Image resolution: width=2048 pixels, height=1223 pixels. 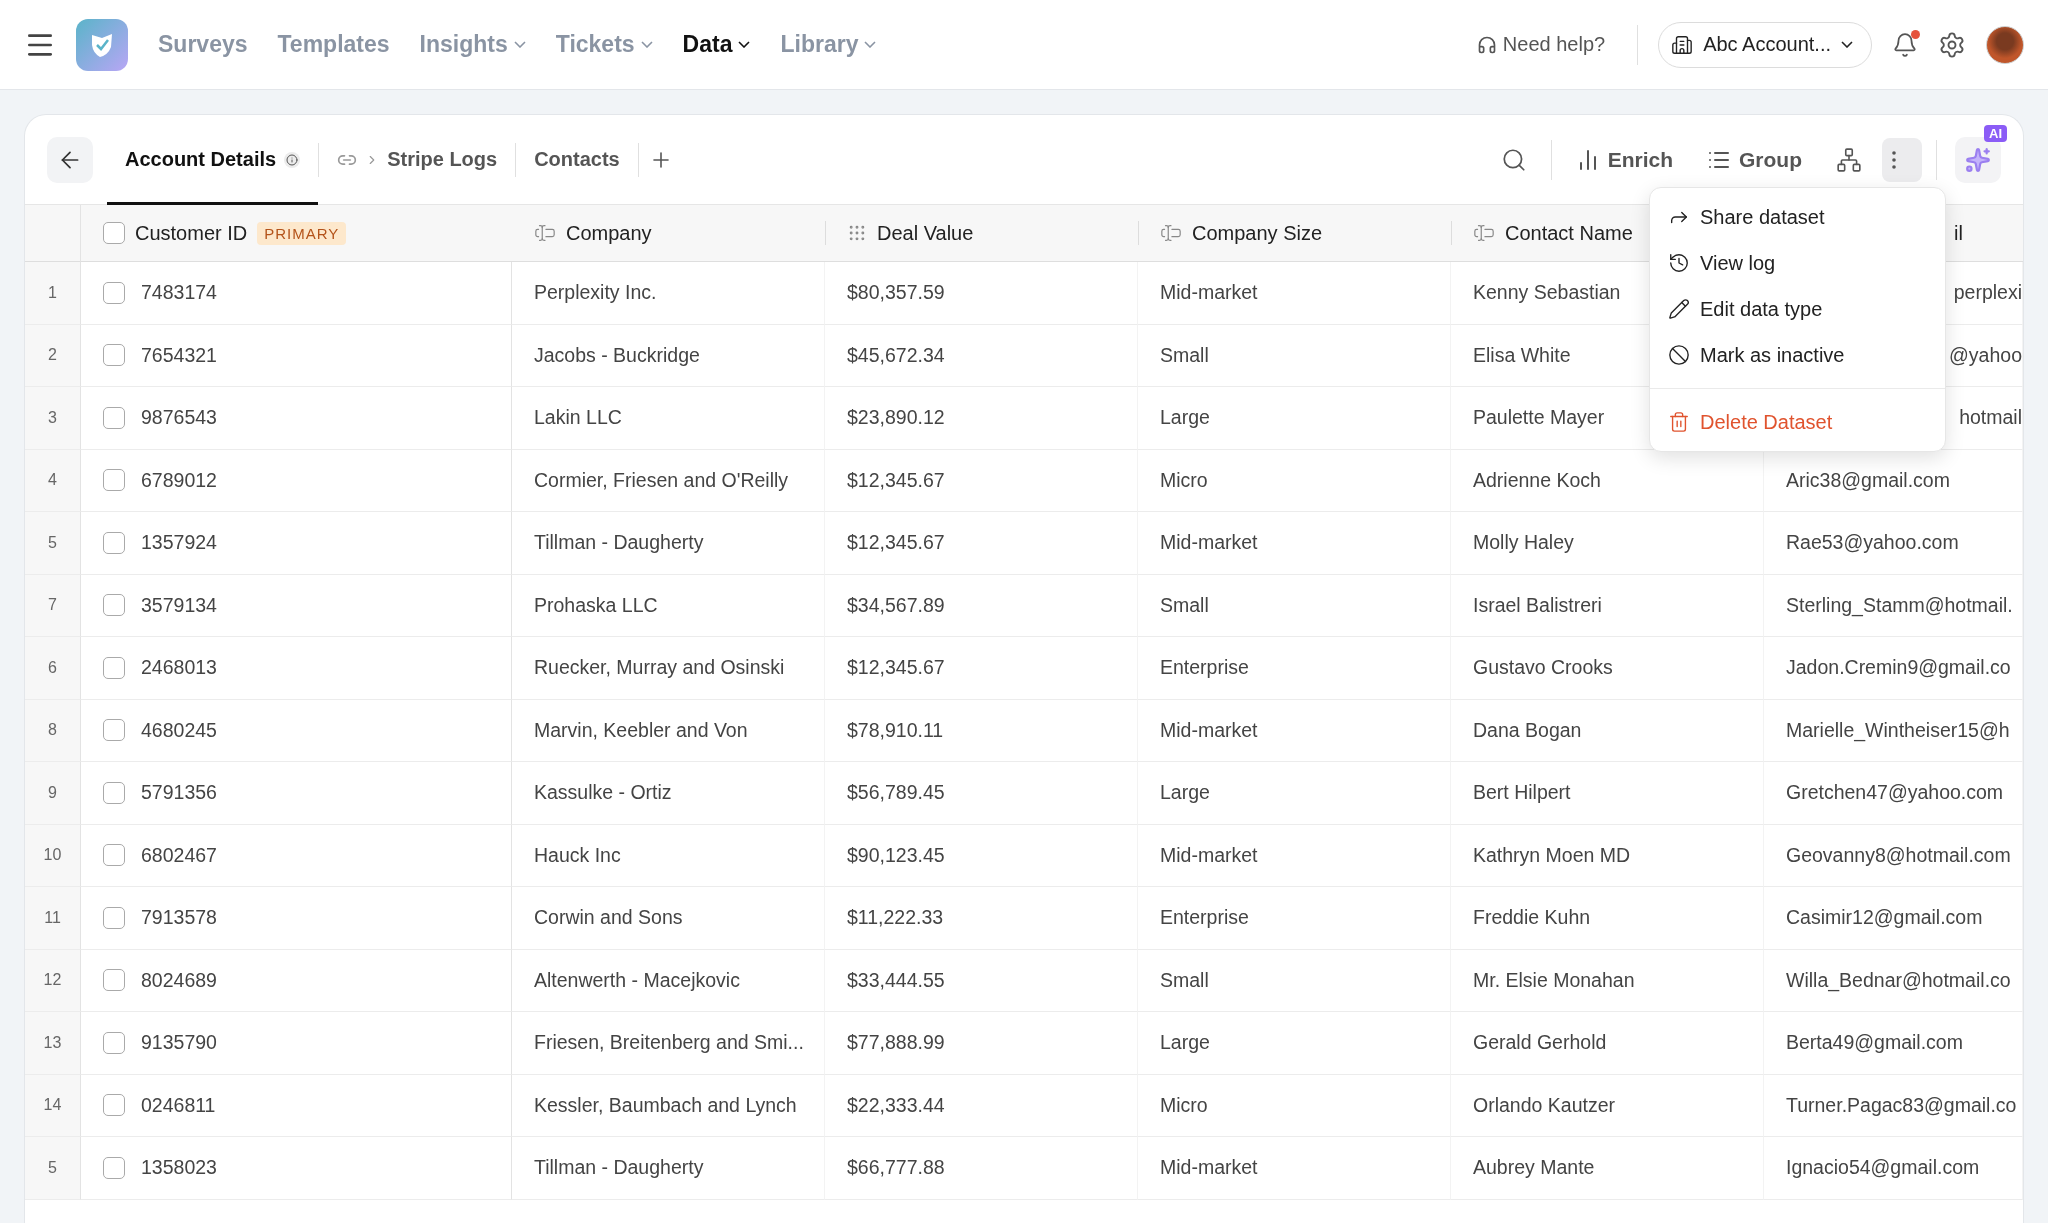 I want to click on table-cell: $23,890.12, so click(x=896, y=418).